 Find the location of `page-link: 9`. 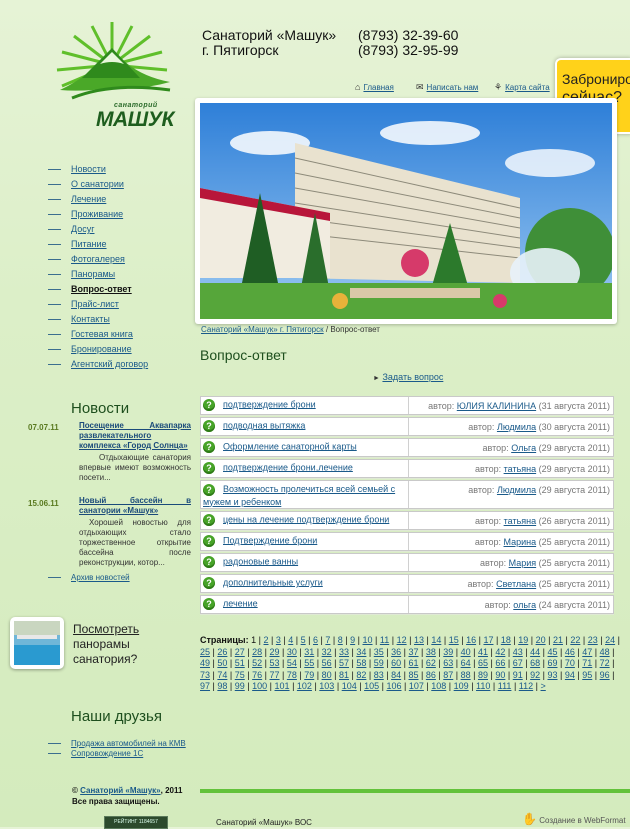

page-link: 9 is located at coordinates (352, 640).